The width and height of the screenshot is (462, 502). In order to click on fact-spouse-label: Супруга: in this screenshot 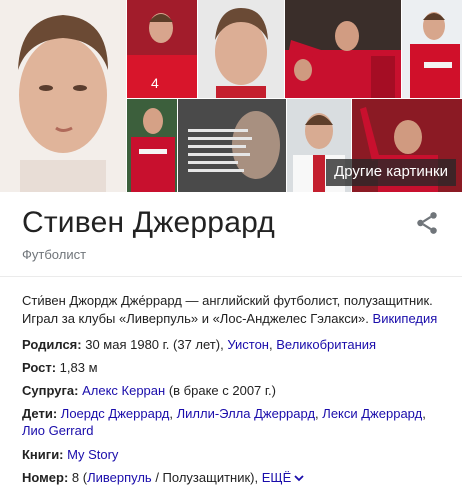, I will do `click(50, 390)`.